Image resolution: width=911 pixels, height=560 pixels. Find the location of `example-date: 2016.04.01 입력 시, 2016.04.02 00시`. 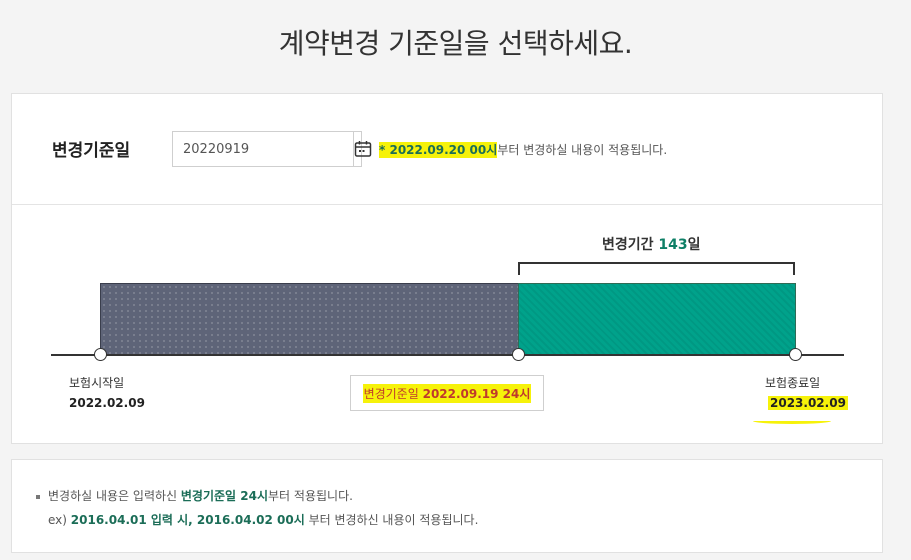

example-date: 2016.04.01 입력 시, 2016.04.02 00시 is located at coordinates (187, 520).